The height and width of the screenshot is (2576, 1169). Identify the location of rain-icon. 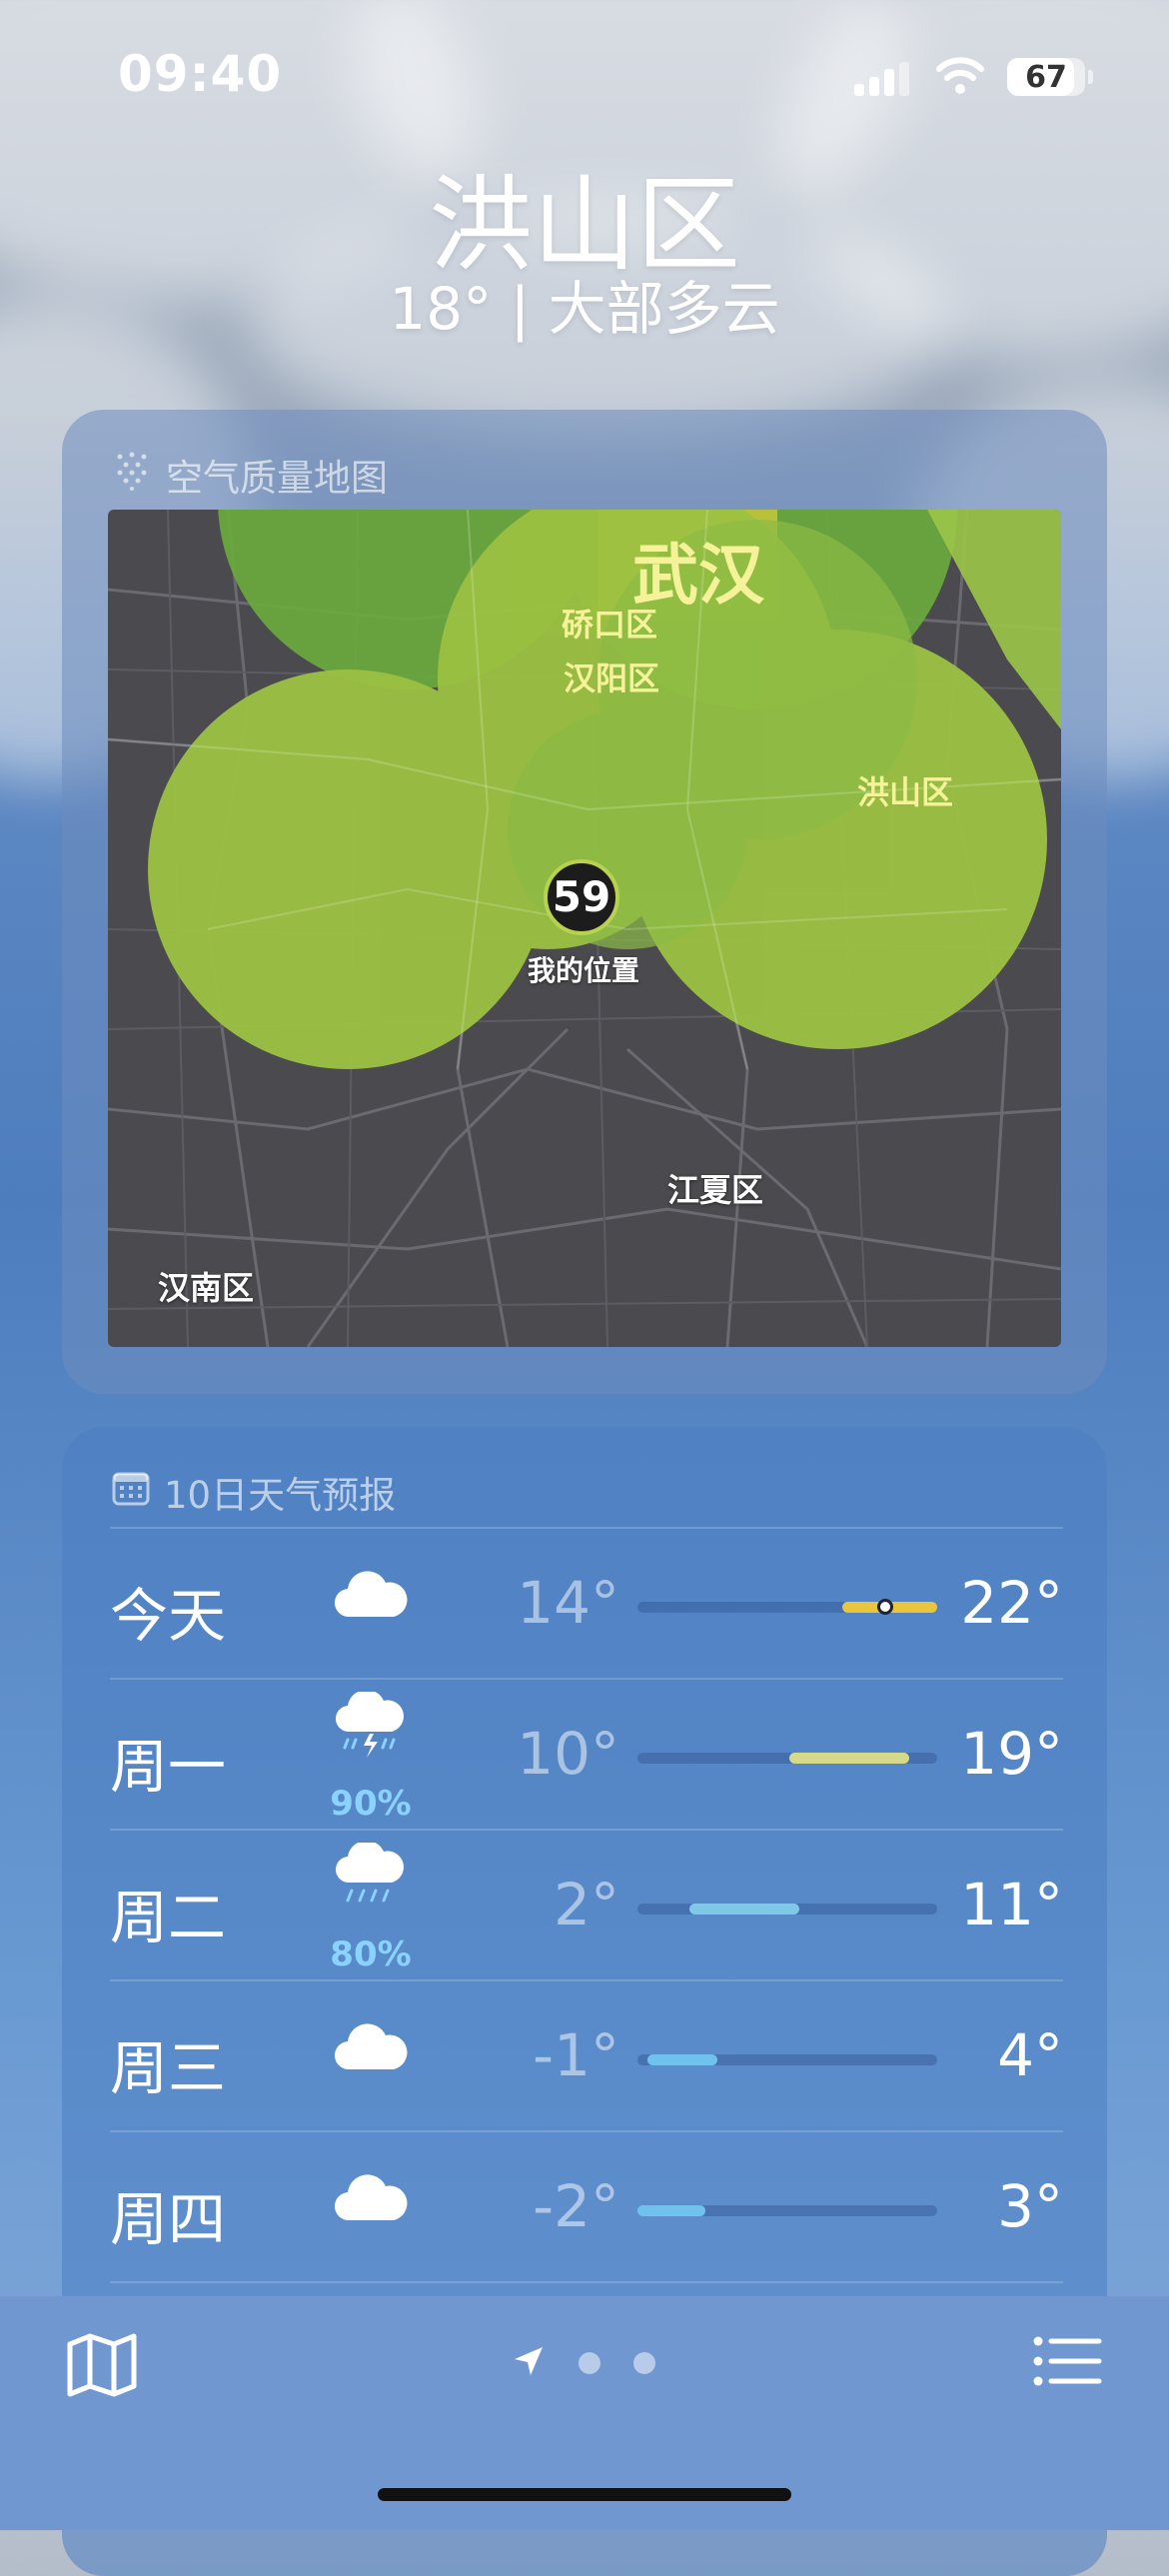
(374, 1878).